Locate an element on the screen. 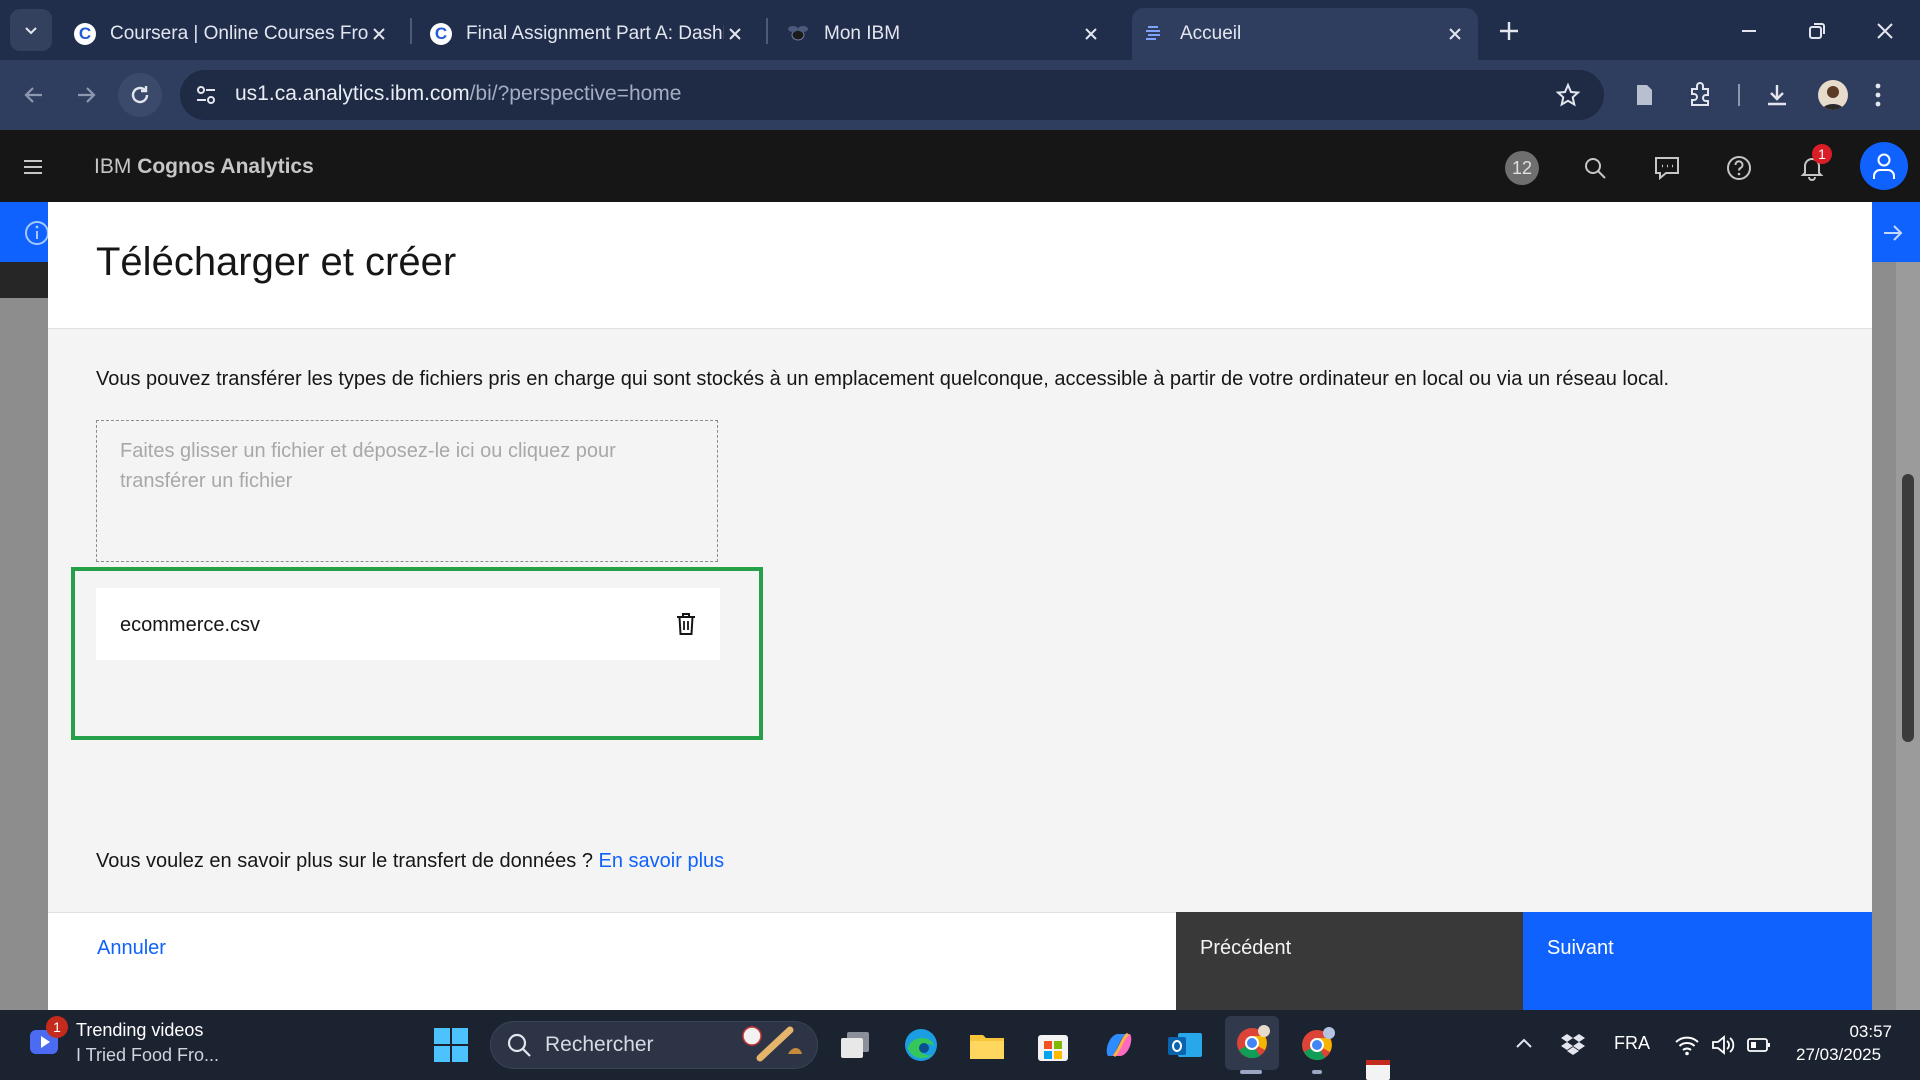 This screenshot has width=1920, height=1080. previous-label: Précédent is located at coordinates (1246, 948).